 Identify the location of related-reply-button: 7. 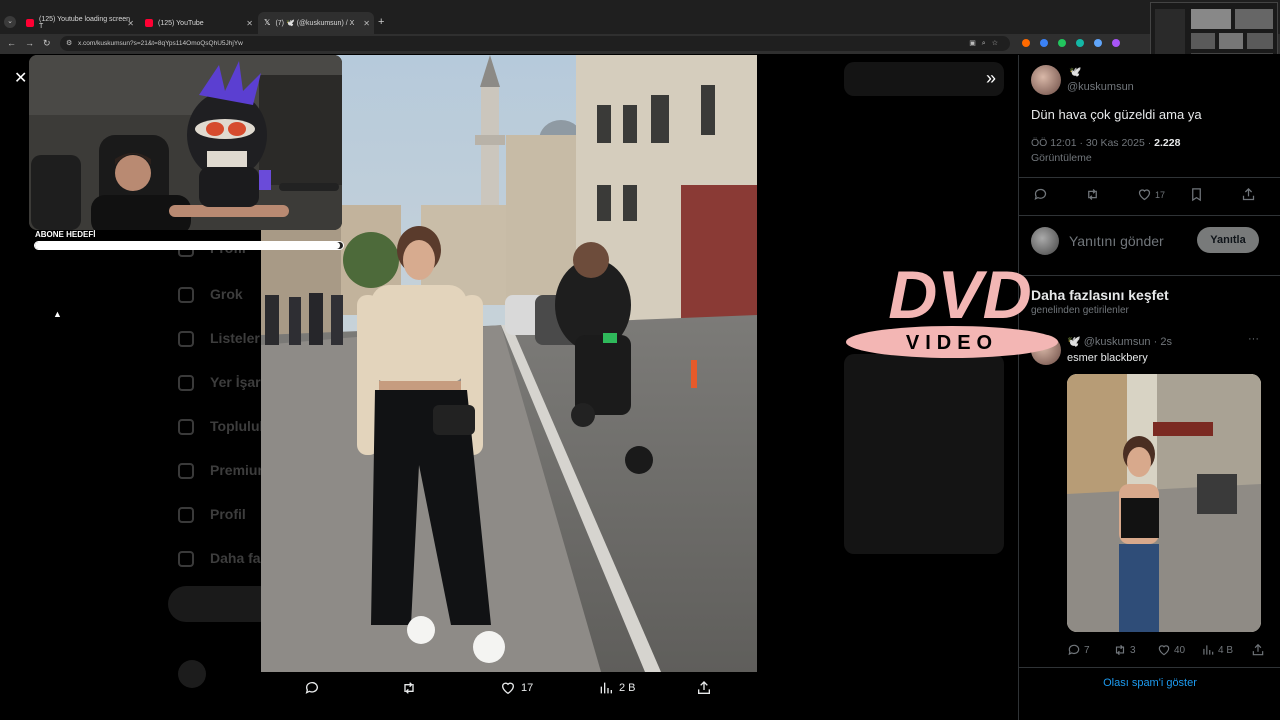
(1078, 650).